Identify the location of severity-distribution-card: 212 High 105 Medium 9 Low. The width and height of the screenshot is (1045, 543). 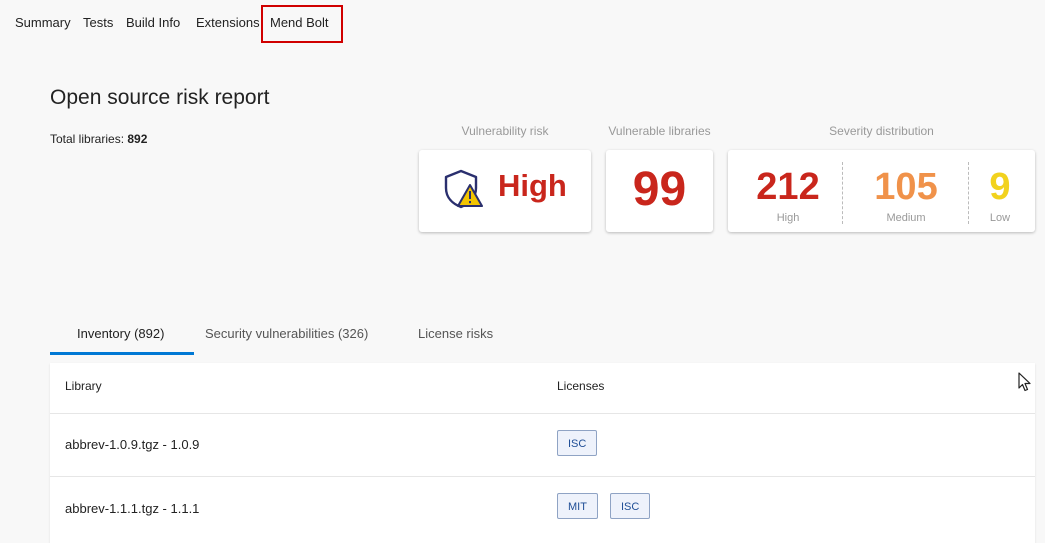
(881, 191).